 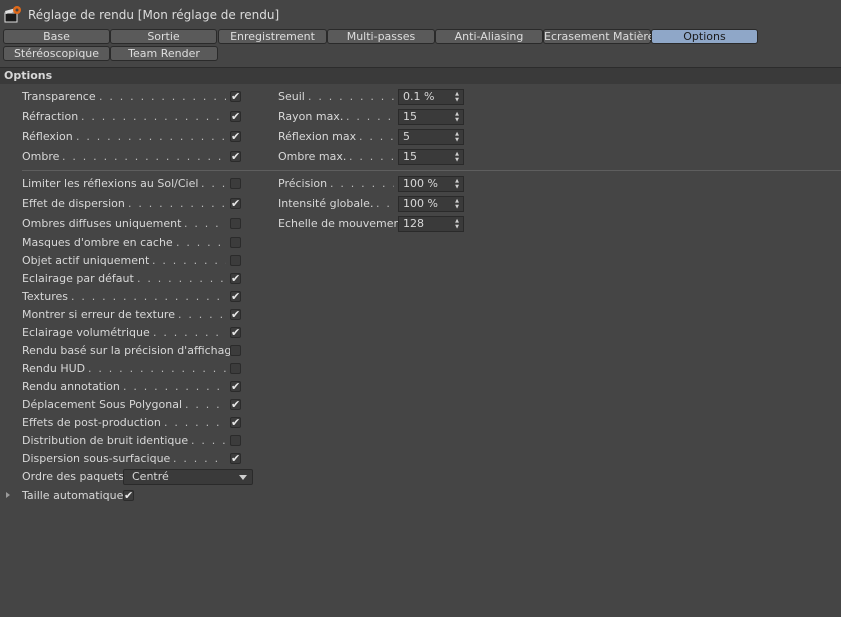 I want to click on option-label: Effet de dispersion, so click(x=73, y=203).